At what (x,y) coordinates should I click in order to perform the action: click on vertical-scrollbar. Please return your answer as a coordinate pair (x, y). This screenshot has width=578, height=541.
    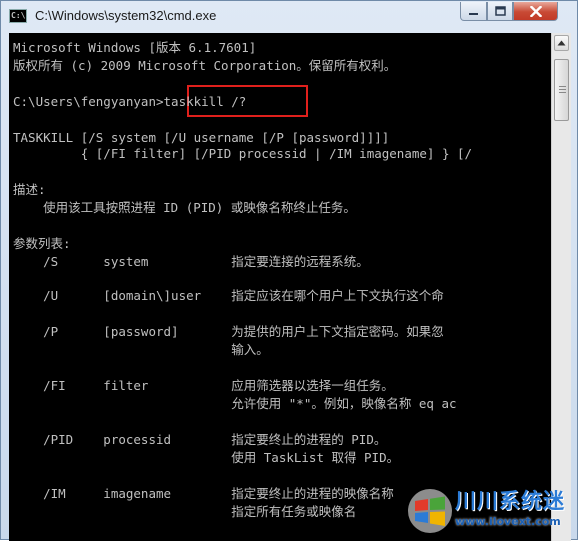
    Looking at the image, I should click on (561, 287).